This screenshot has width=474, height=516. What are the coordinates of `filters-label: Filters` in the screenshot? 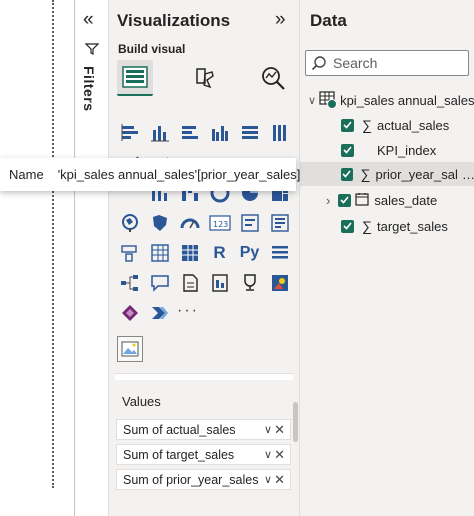 It's located at (89, 89).